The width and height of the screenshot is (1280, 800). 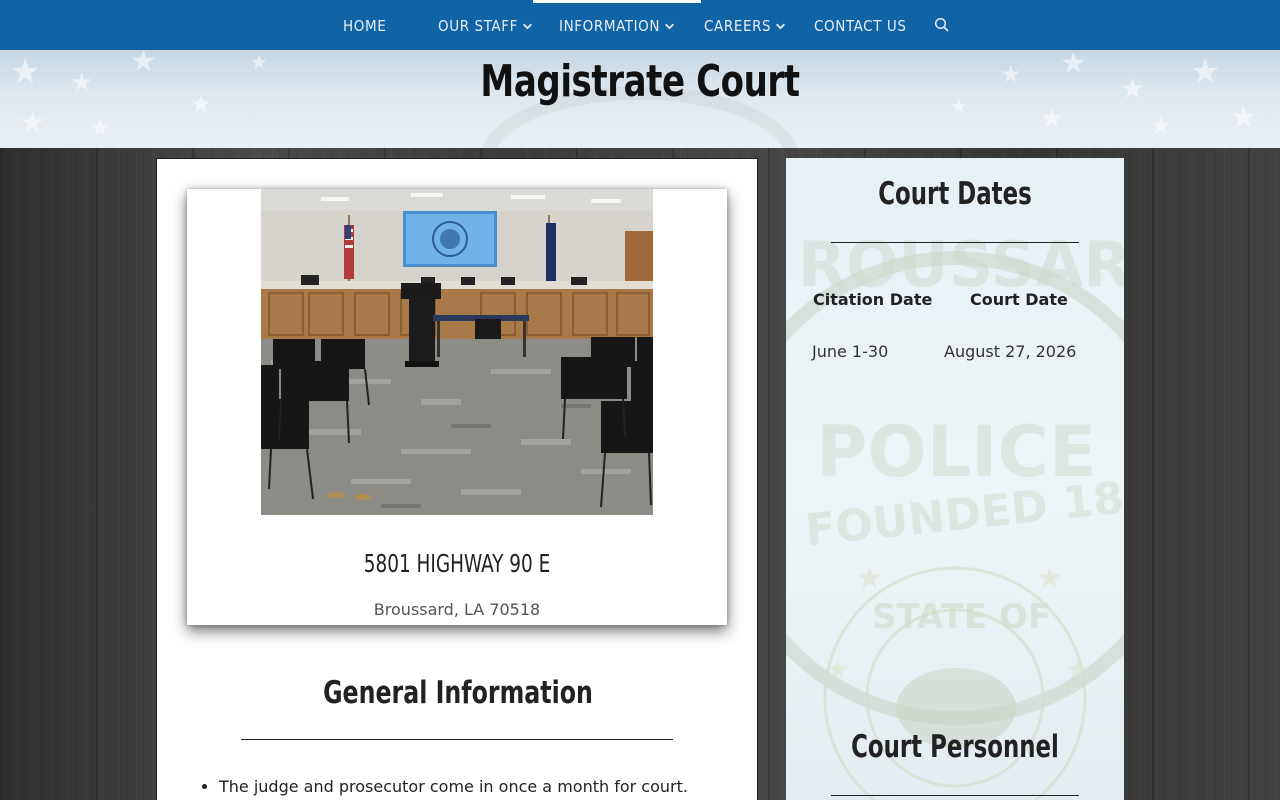 I want to click on courtroom-image, so click(x=457, y=352).